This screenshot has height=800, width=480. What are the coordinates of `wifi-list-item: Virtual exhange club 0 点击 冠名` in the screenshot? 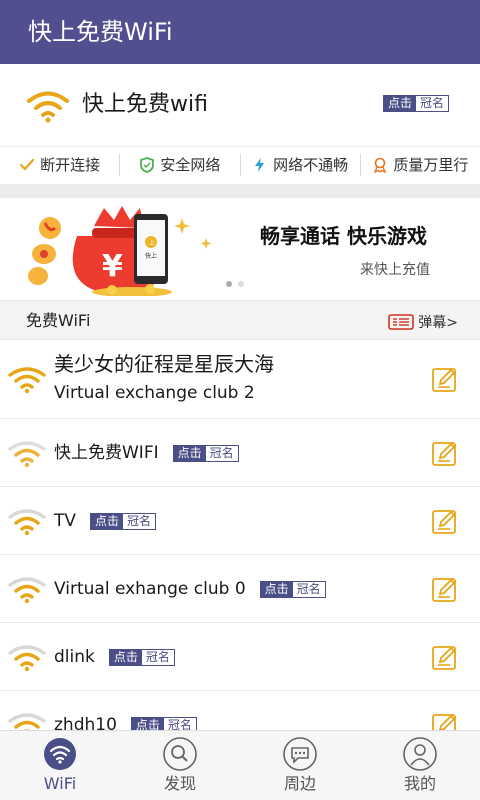 It's located at (240, 589).